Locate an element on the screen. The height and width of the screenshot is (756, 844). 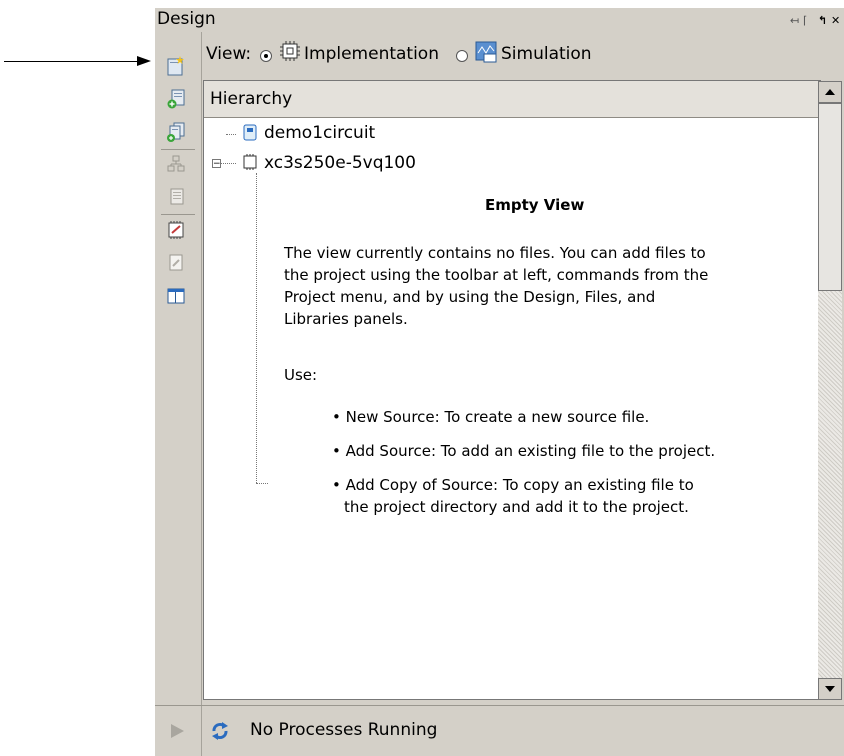
annotation-arrow-head is located at coordinates (144, 61).